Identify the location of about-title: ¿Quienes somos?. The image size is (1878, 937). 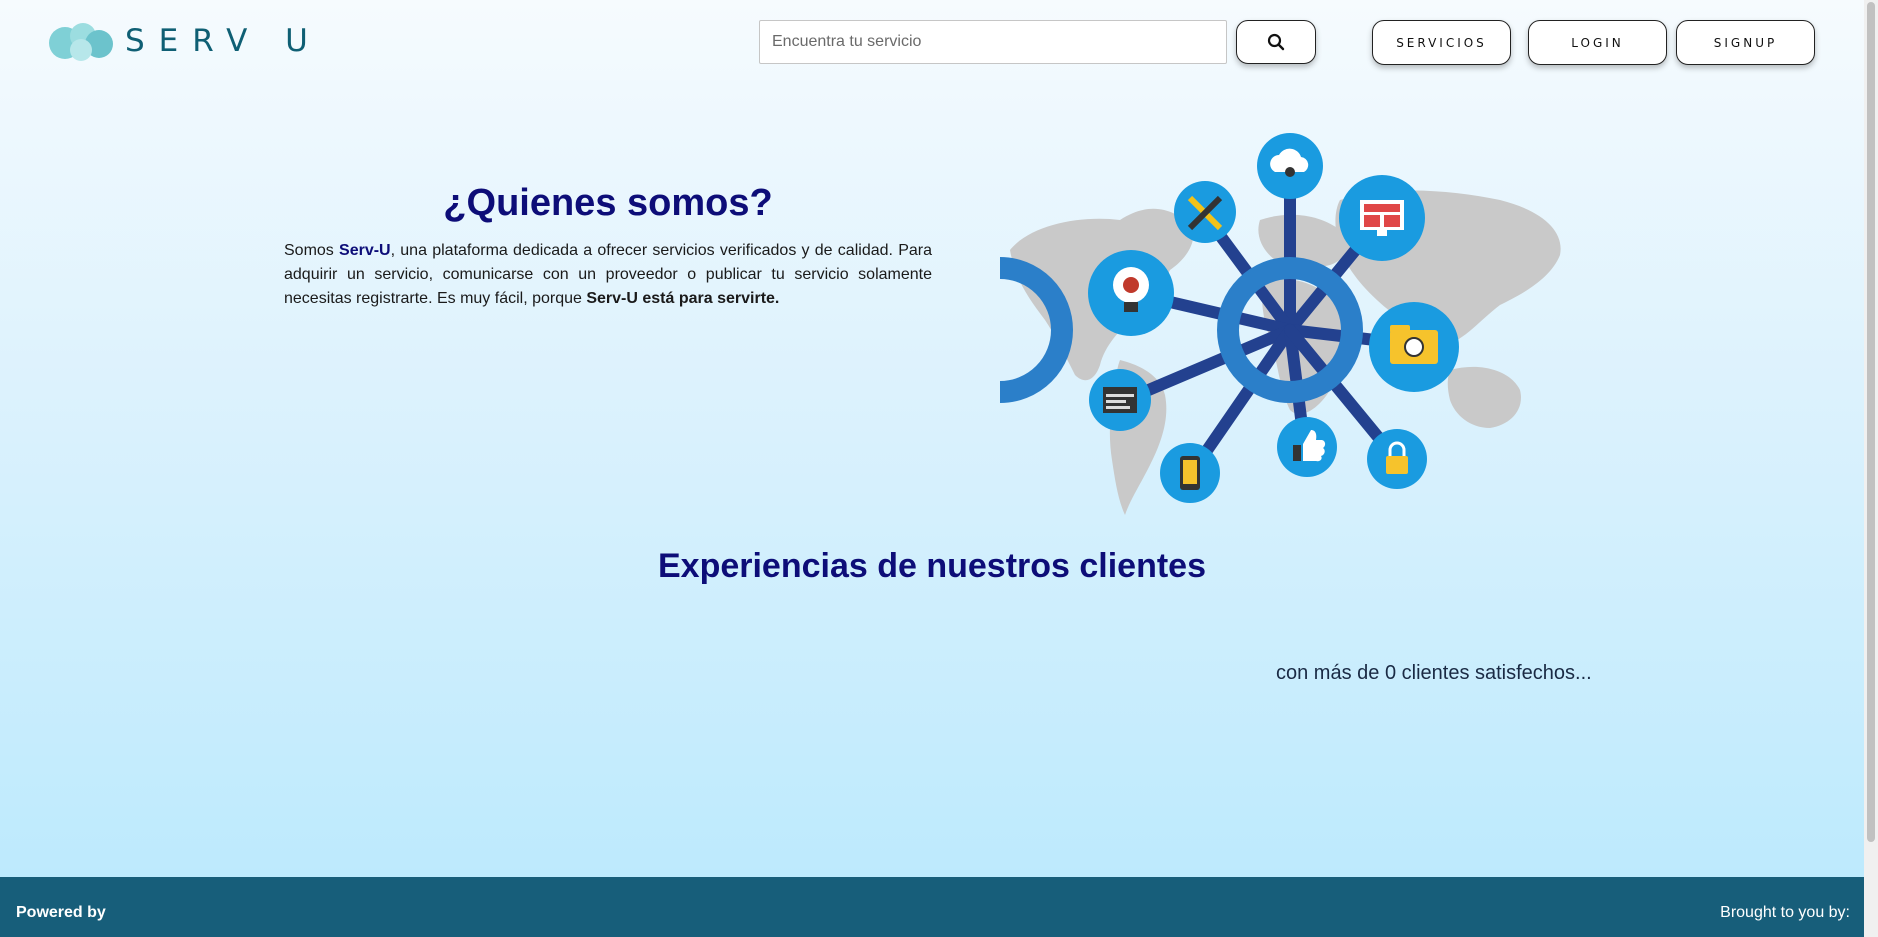
(608, 203).